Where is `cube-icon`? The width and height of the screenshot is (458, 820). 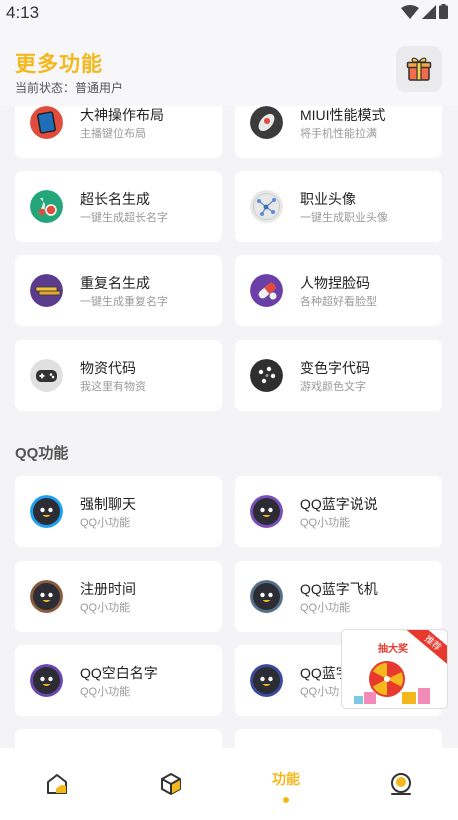 cube-icon is located at coordinates (171, 784).